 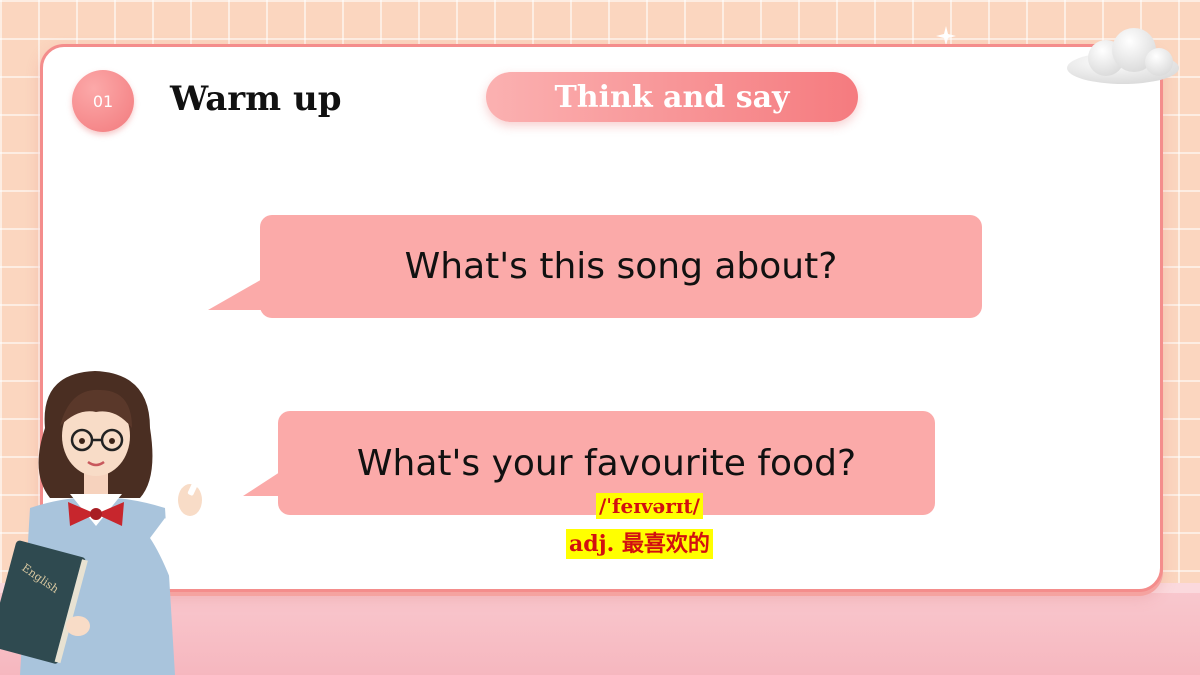 I want to click on cloud-icon, so click(x=1123, y=56).